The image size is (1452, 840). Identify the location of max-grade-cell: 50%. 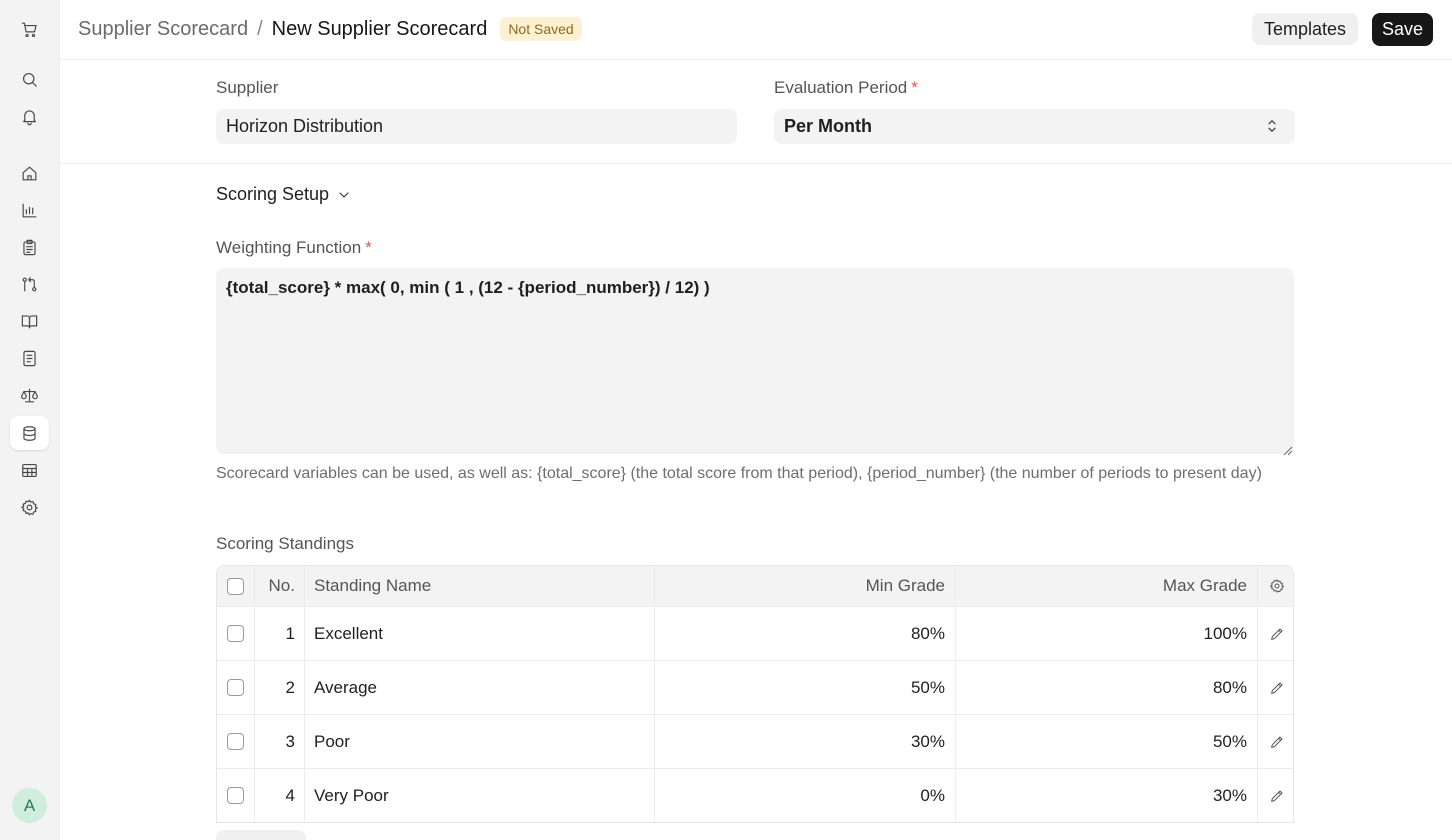
(1107, 741).